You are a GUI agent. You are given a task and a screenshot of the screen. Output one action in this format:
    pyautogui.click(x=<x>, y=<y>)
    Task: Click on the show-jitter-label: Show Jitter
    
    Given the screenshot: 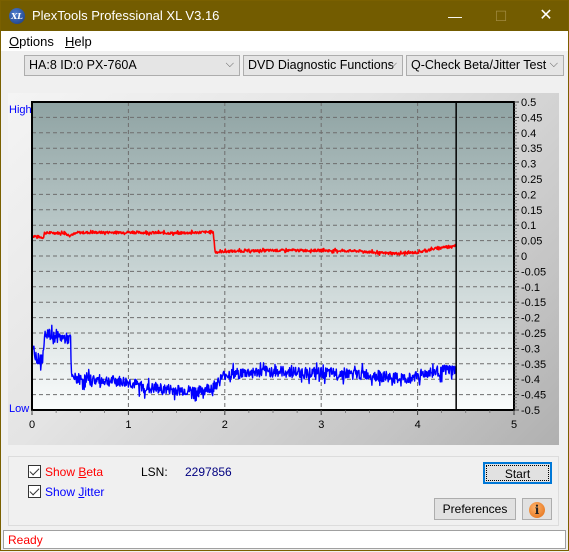 What is the action you would take?
    pyautogui.click(x=74, y=492)
    